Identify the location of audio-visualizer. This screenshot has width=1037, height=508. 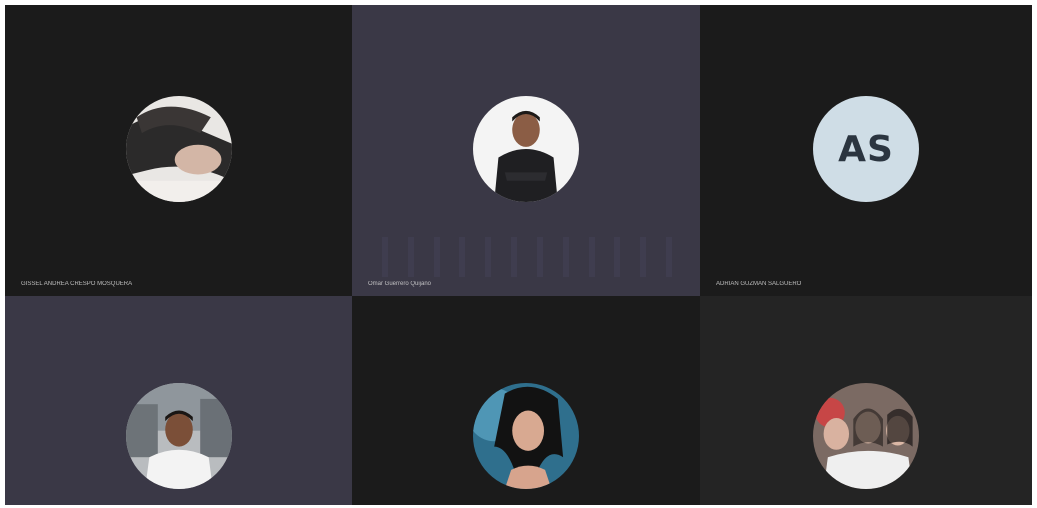
(527, 257).